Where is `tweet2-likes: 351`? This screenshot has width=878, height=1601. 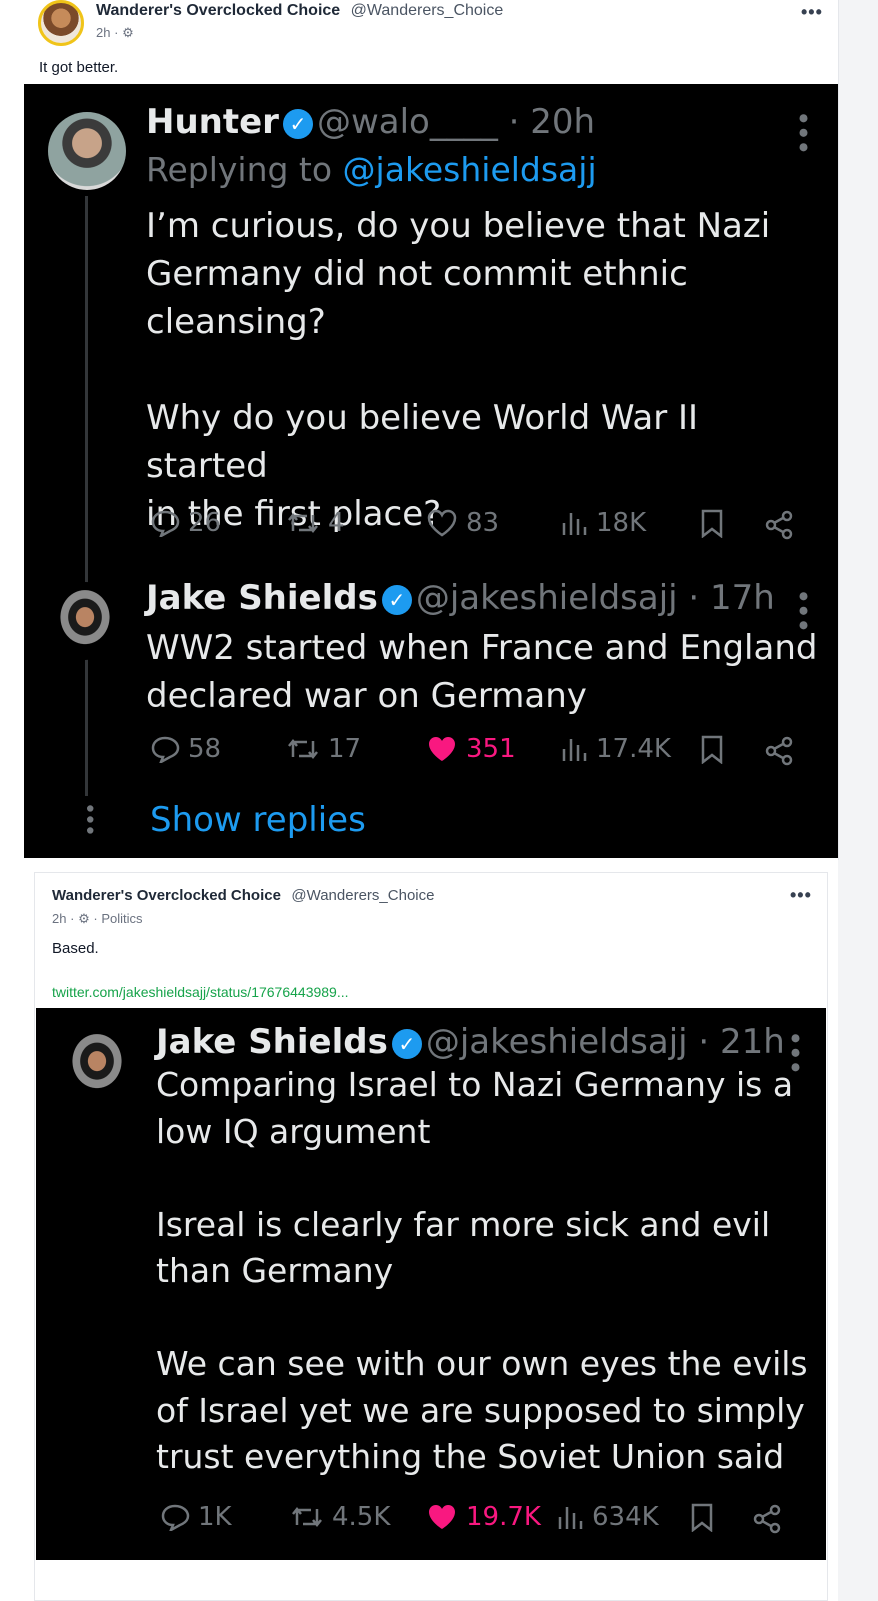
tweet2-likes: 351 is located at coordinates (491, 749).